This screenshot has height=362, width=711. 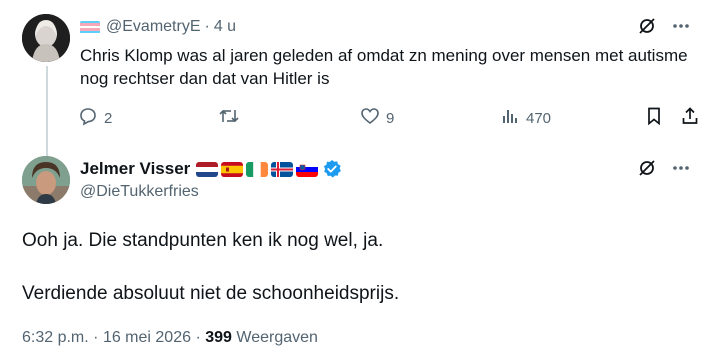 What do you see at coordinates (207, 169) in the screenshot?
I see `netherlands-flag-icon` at bounding box center [207, 169].